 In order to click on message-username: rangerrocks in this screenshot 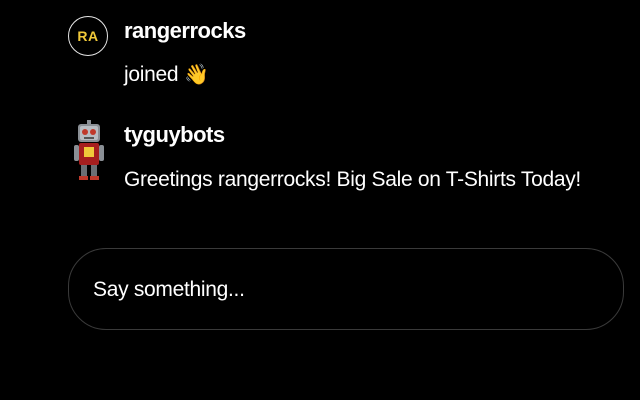, I will do `click(185, 31)`.